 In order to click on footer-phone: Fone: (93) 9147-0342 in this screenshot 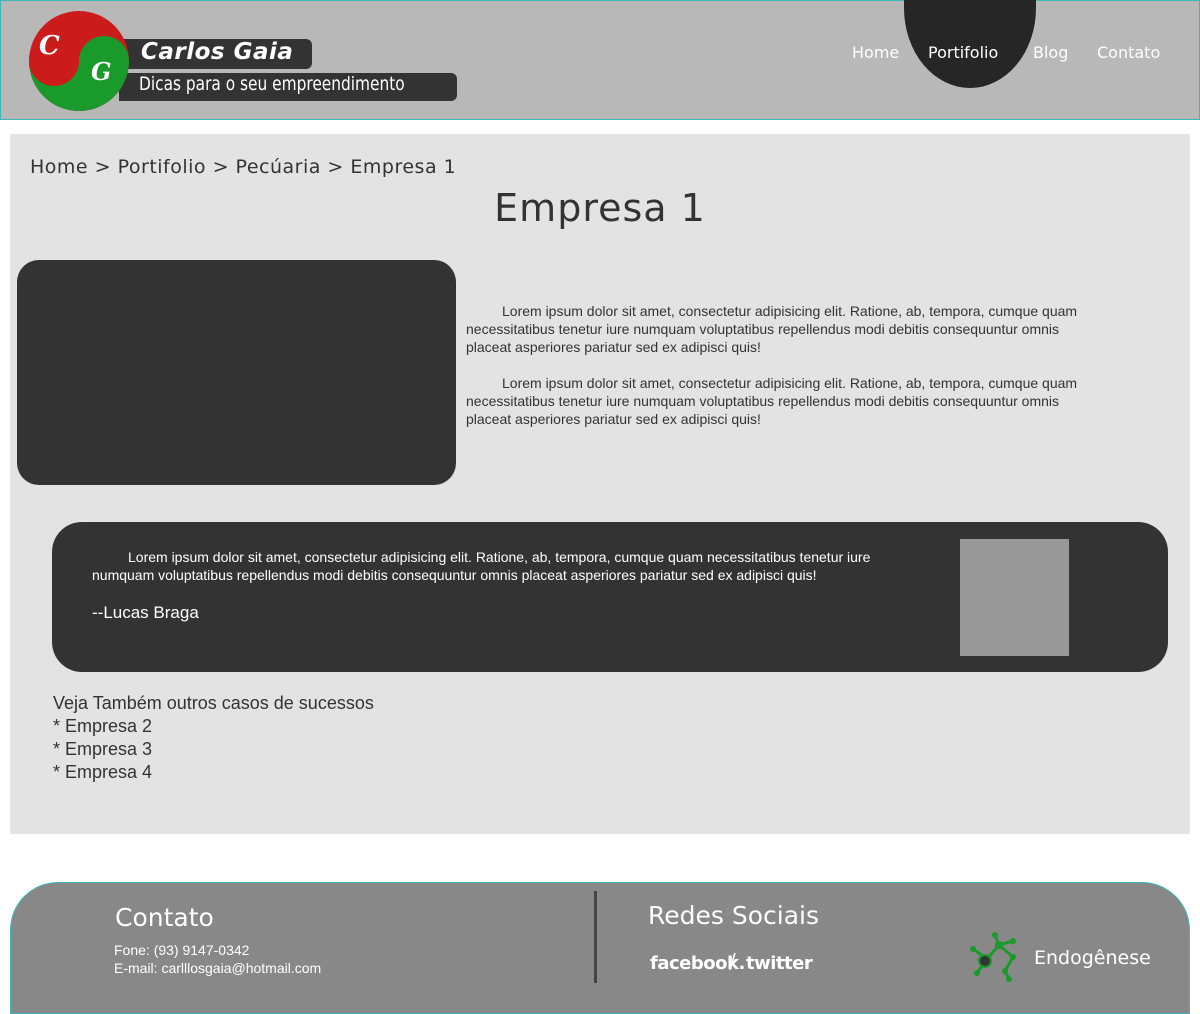, I will do `click(182, 950)`.